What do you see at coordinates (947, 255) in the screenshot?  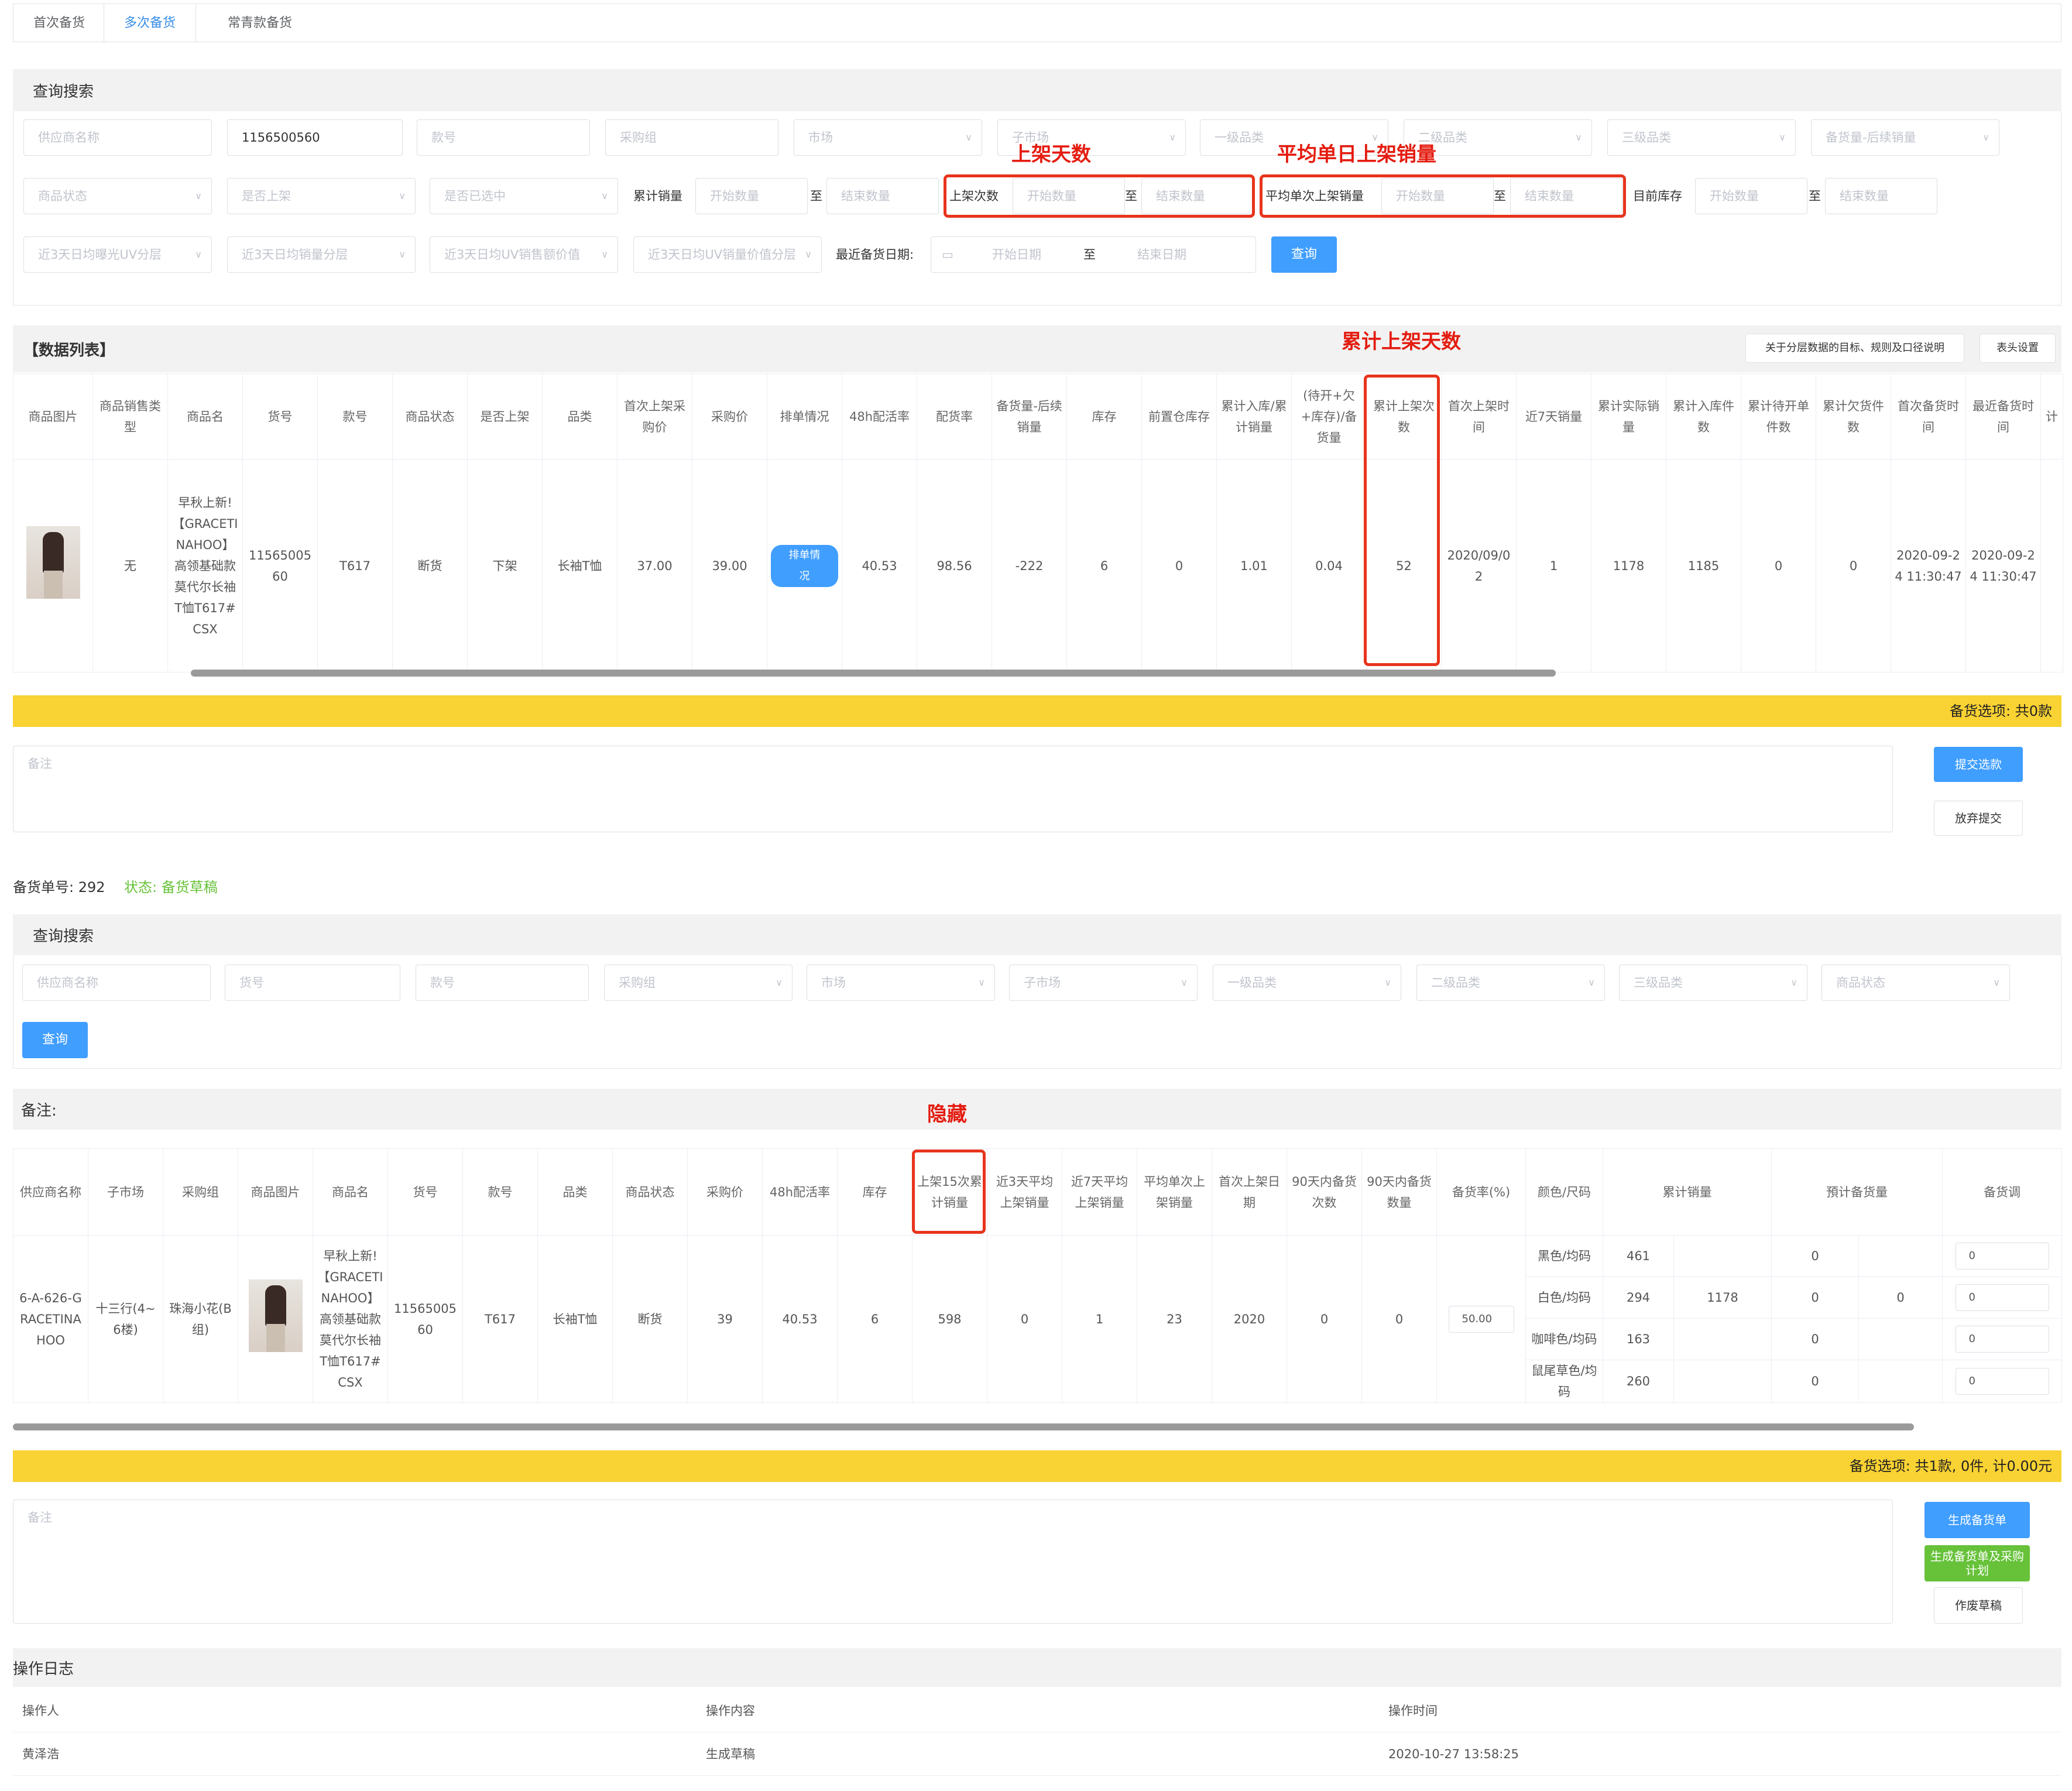 I see `calendar-icon: ▭` at bounding box center [947, 255].